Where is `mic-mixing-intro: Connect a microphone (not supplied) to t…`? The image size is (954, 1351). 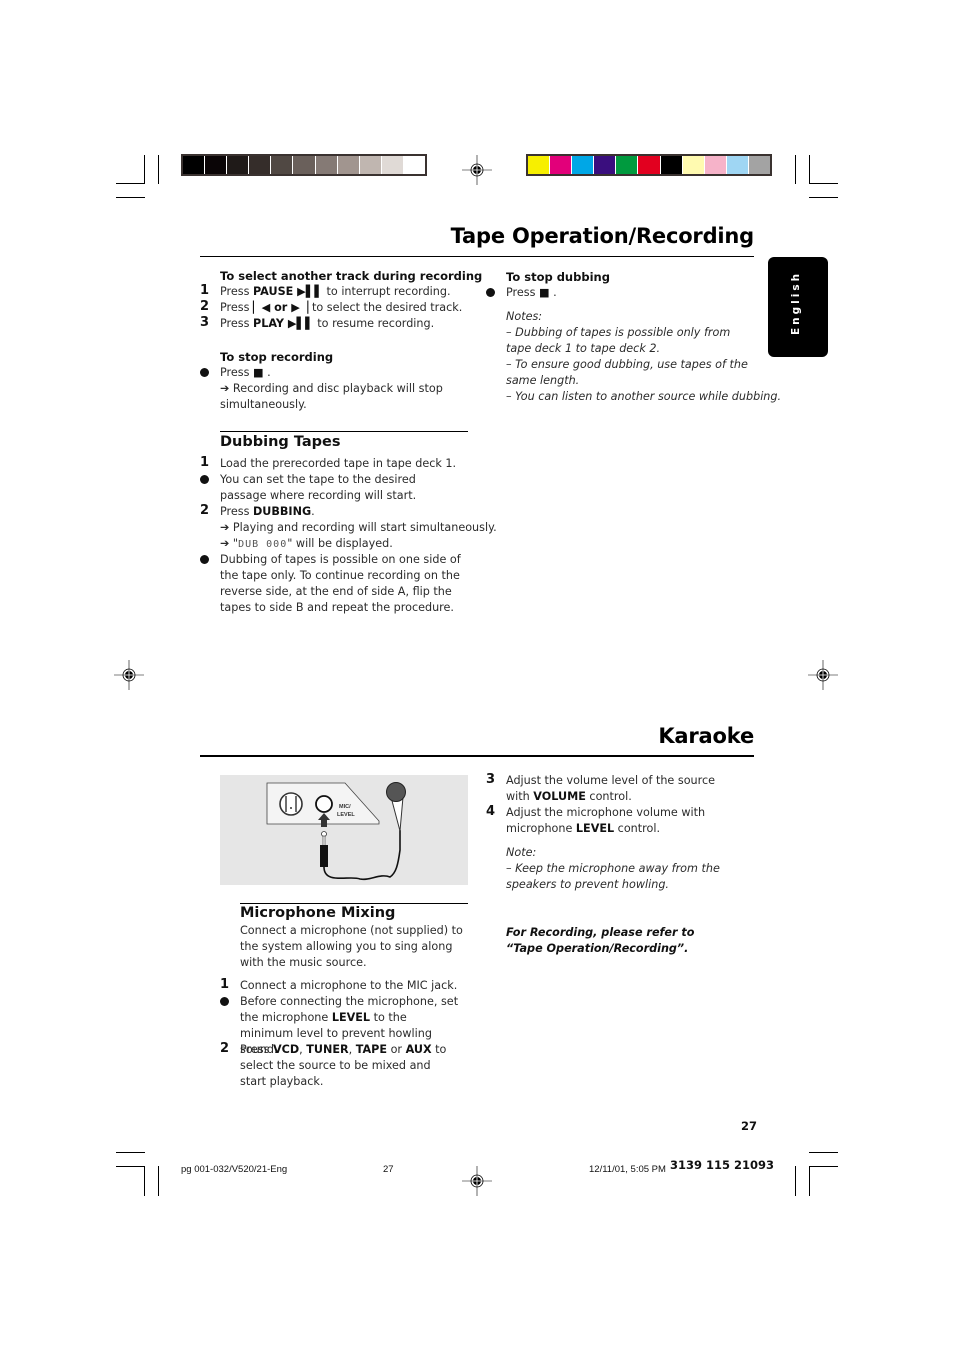 mic-mixing-intro: Connect a microphone (not supplied) to t… is located at coordinates (351, 946).